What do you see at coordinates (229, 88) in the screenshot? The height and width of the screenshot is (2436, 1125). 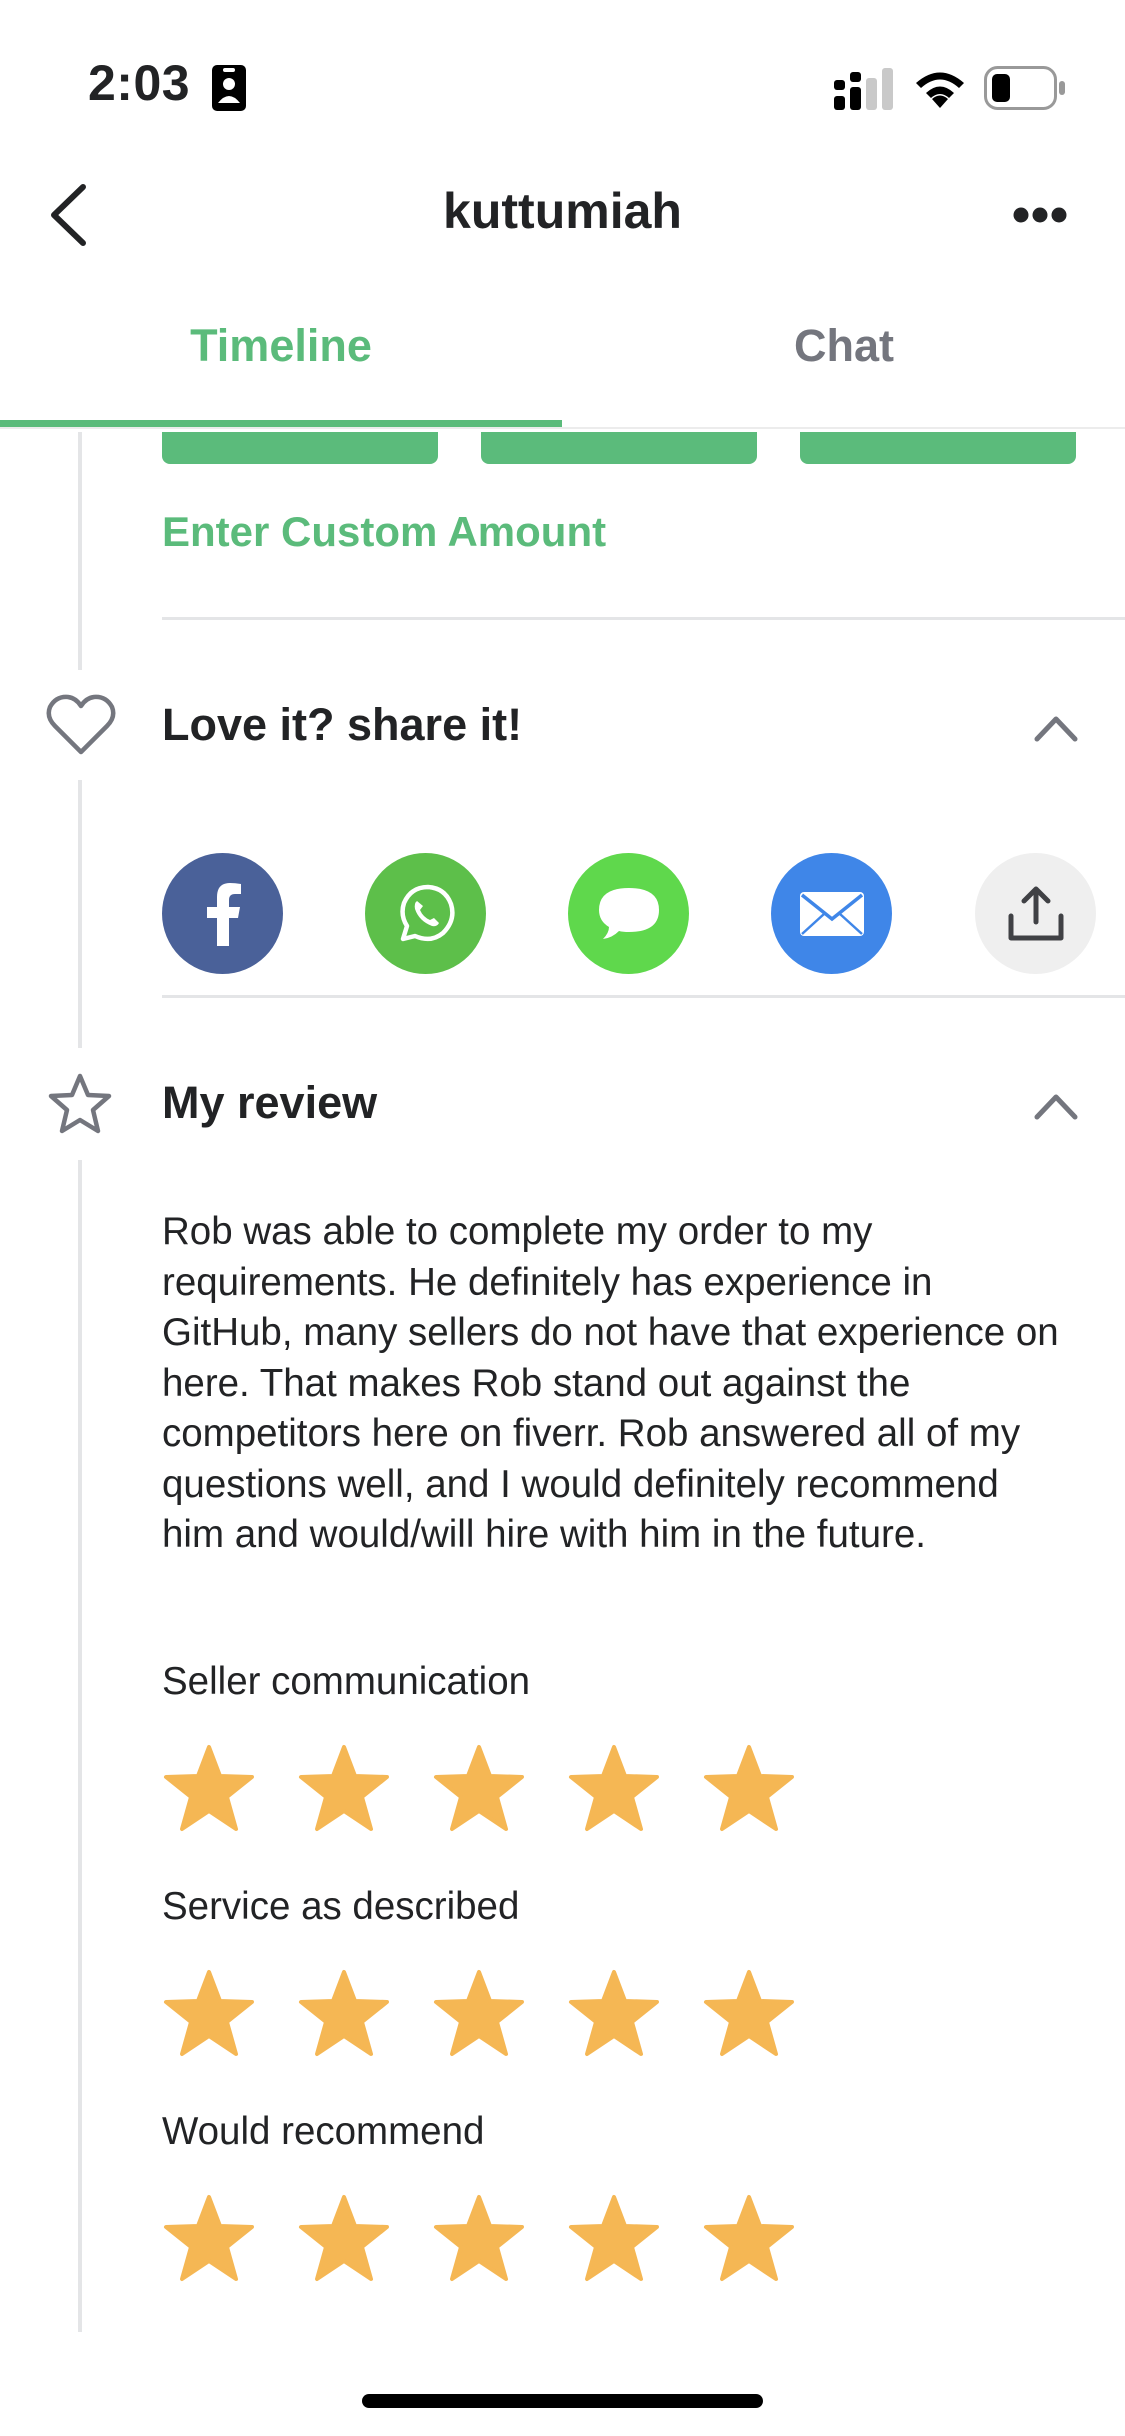 I see `contact-card-icon` at bounding box center [229, 88].